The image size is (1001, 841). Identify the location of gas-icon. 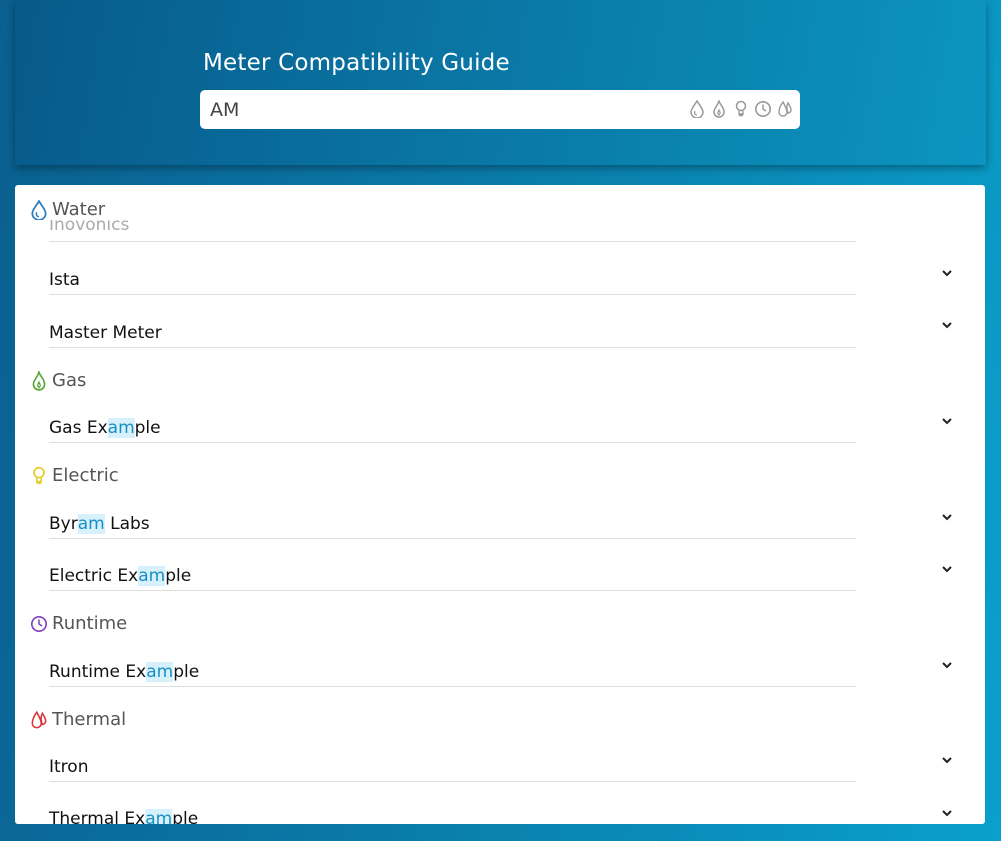
(39, 380).